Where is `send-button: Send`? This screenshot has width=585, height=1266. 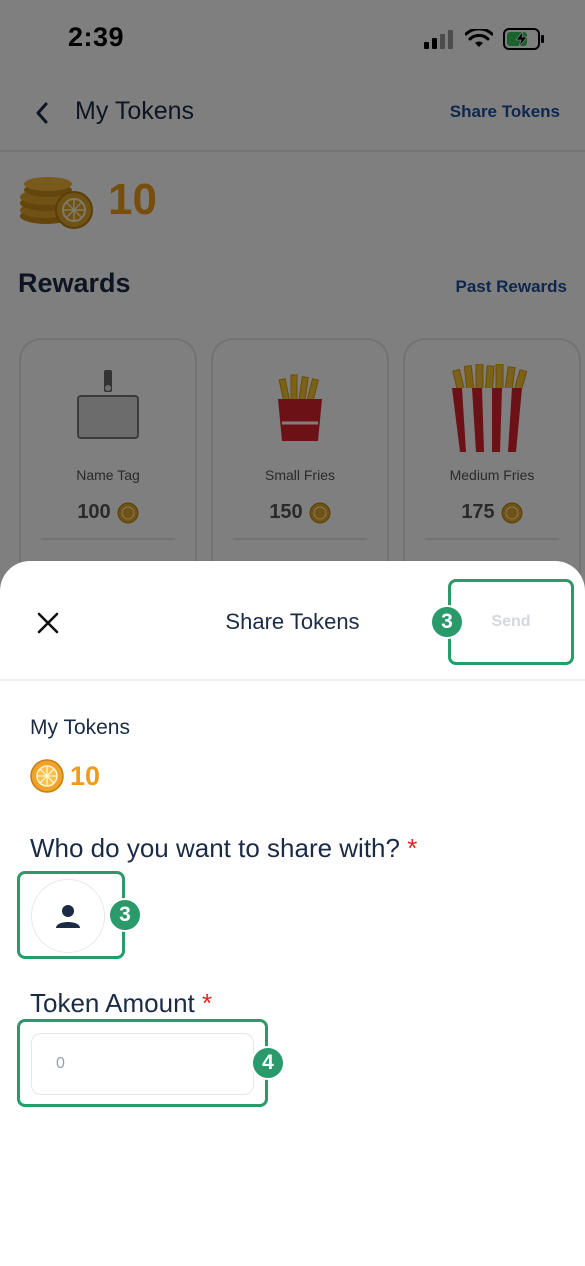
send-button: Send is located at coordinates (511, 622).